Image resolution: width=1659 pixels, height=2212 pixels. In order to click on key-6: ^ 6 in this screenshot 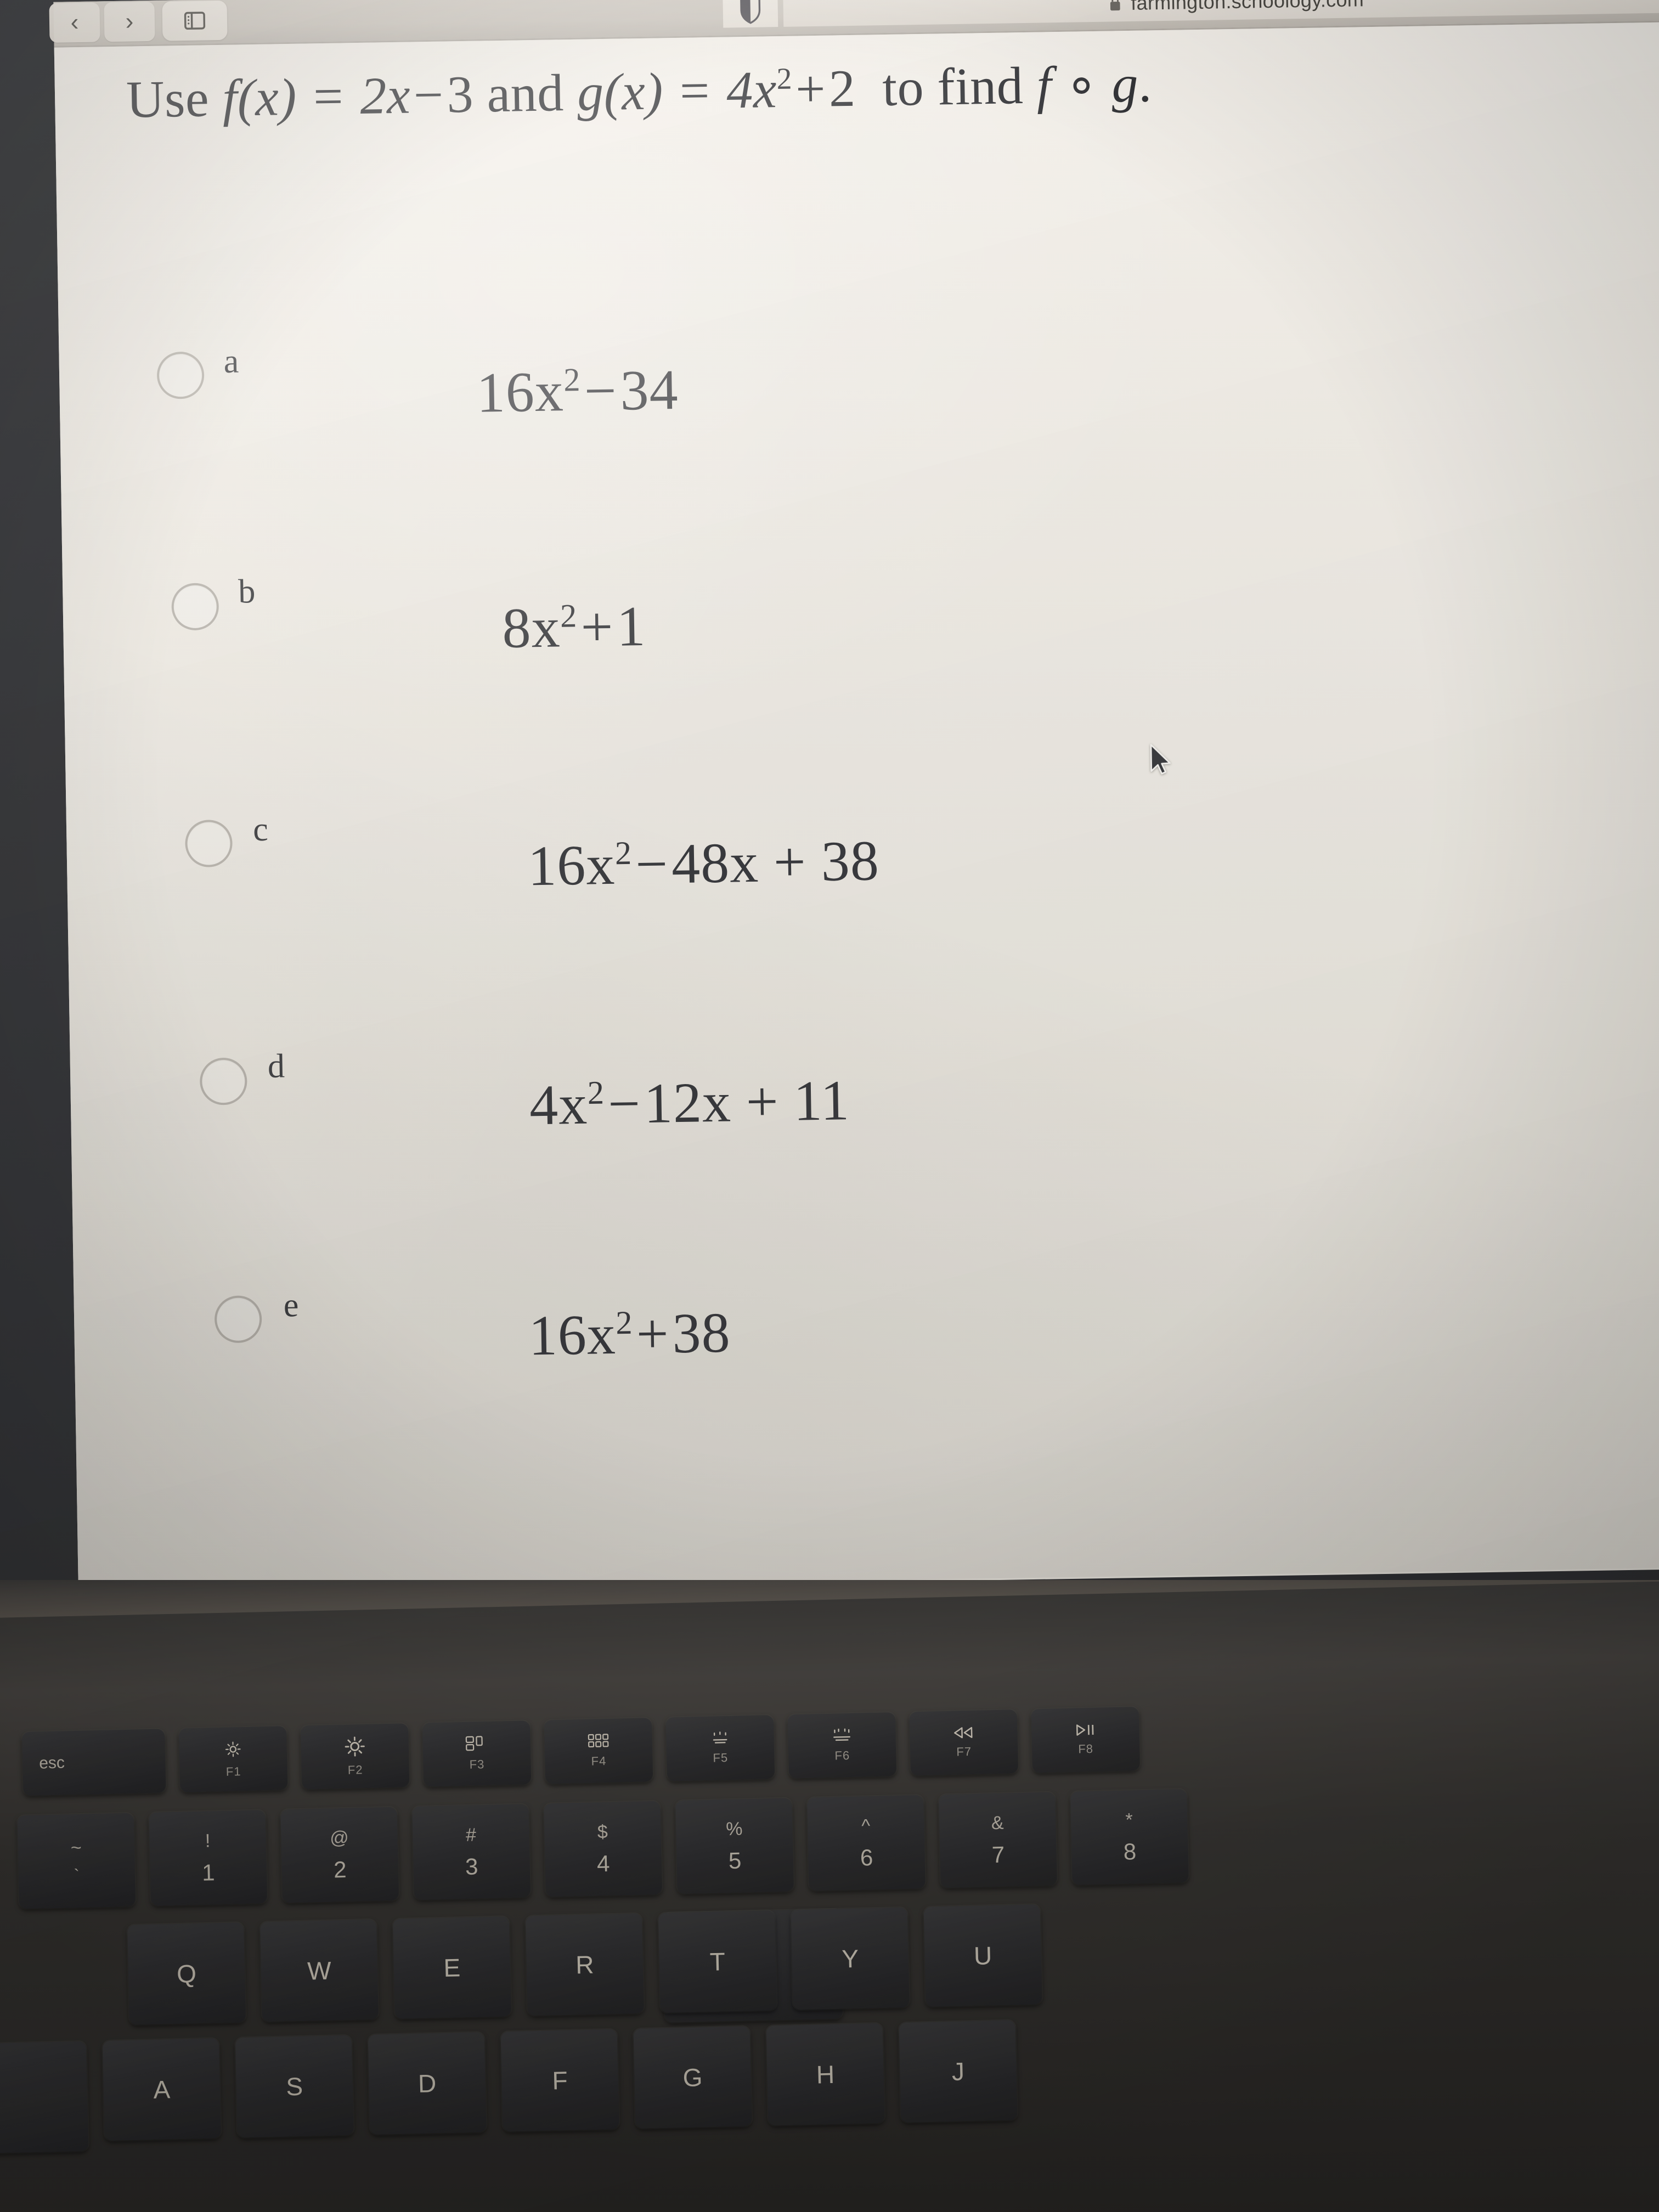, I will do `click(866, 1843)`.